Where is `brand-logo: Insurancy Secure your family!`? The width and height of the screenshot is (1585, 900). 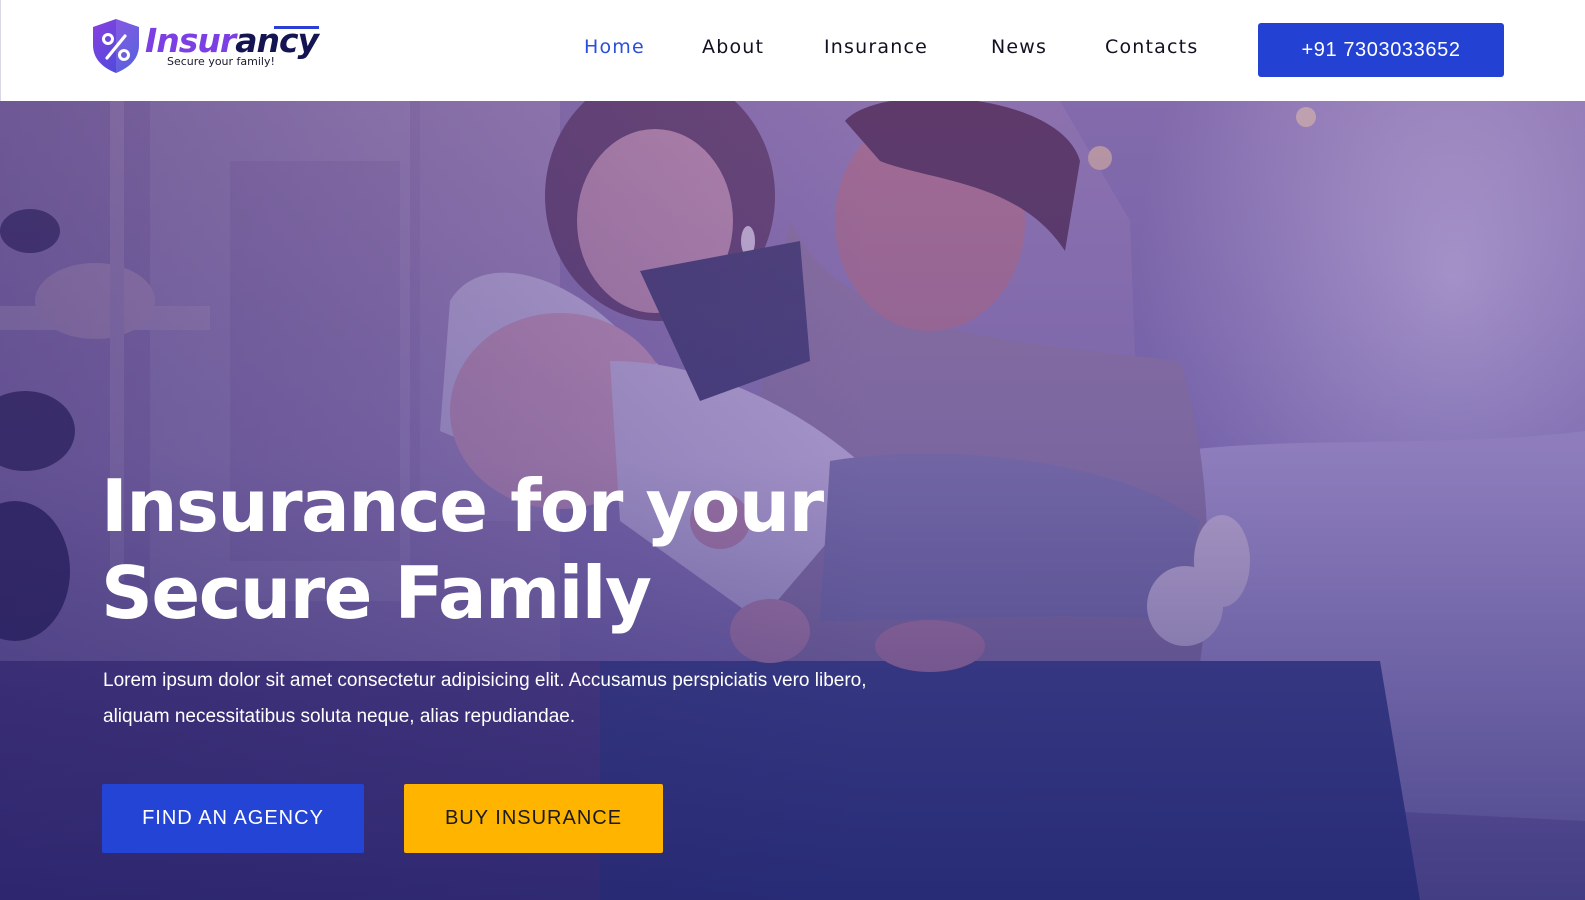
brand-logo: Insurancy Secure your family! is located at coordinates (209, 47).